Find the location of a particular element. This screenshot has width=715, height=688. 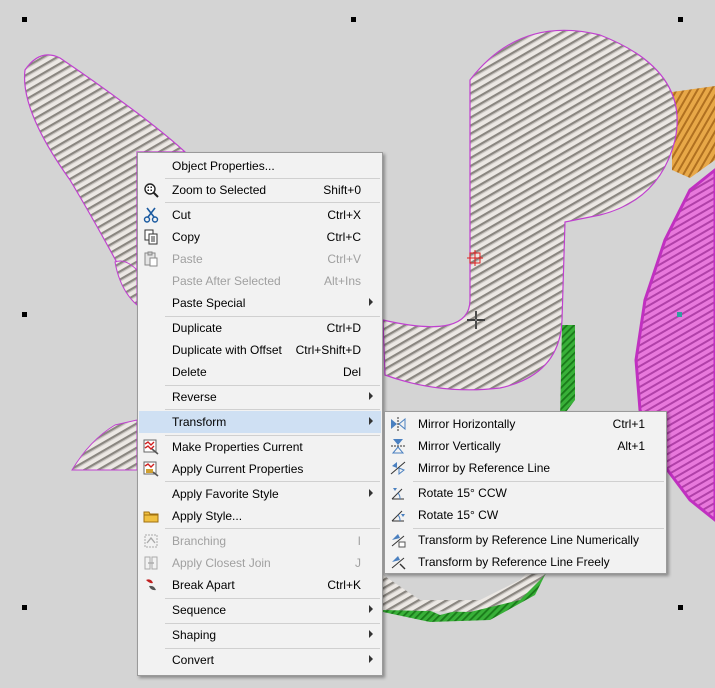

menu-item-paste-special: Paste Special is located at coordinates (260, 303).